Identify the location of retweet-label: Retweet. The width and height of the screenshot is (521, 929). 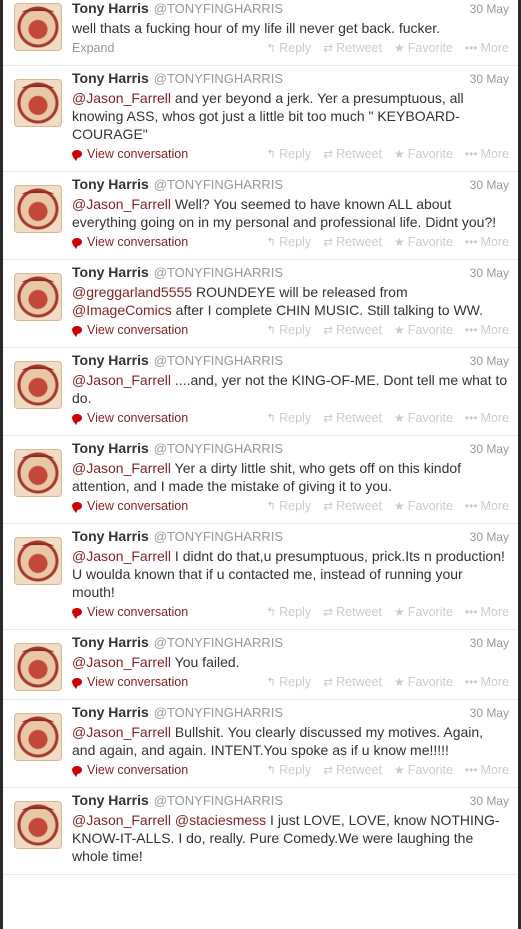
(359, 330).